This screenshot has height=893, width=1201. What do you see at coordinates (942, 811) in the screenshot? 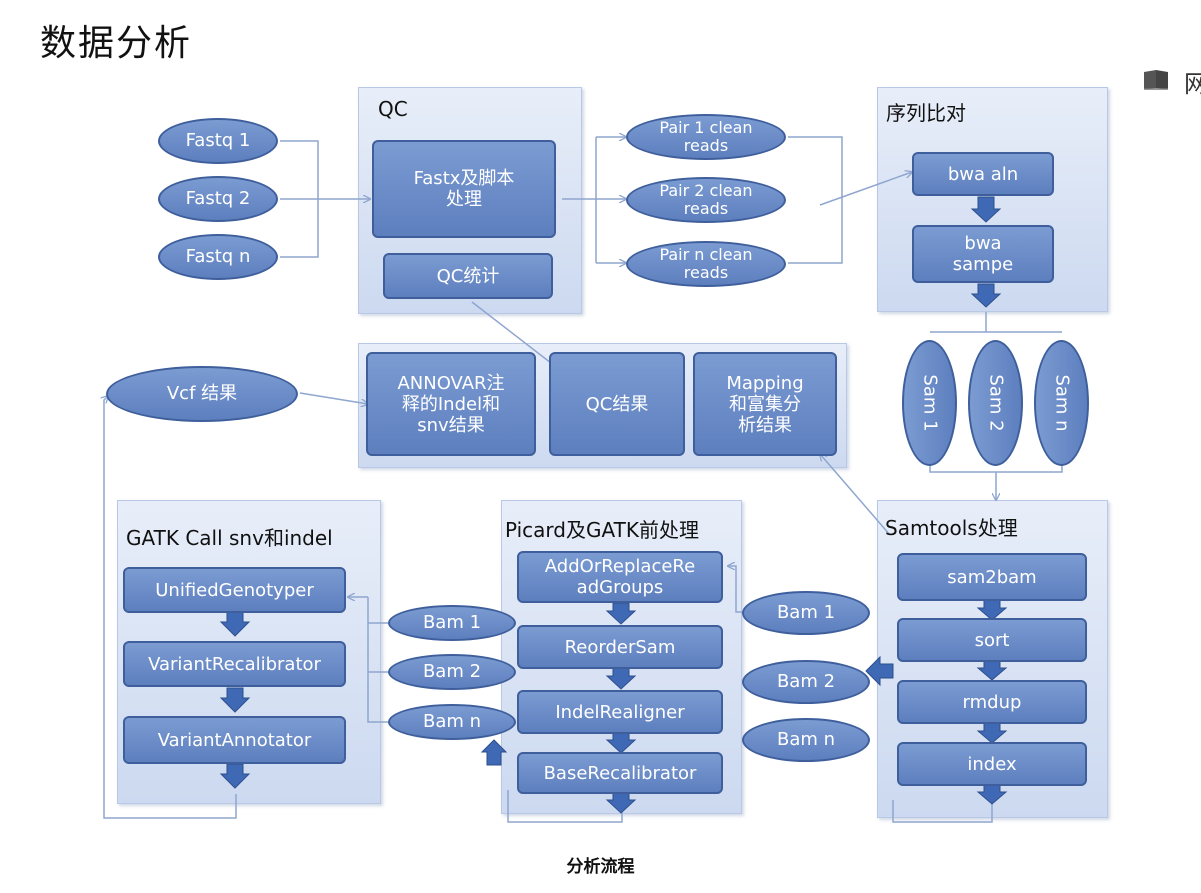
I see `samtools-loop` at bounding box center [942, 811].